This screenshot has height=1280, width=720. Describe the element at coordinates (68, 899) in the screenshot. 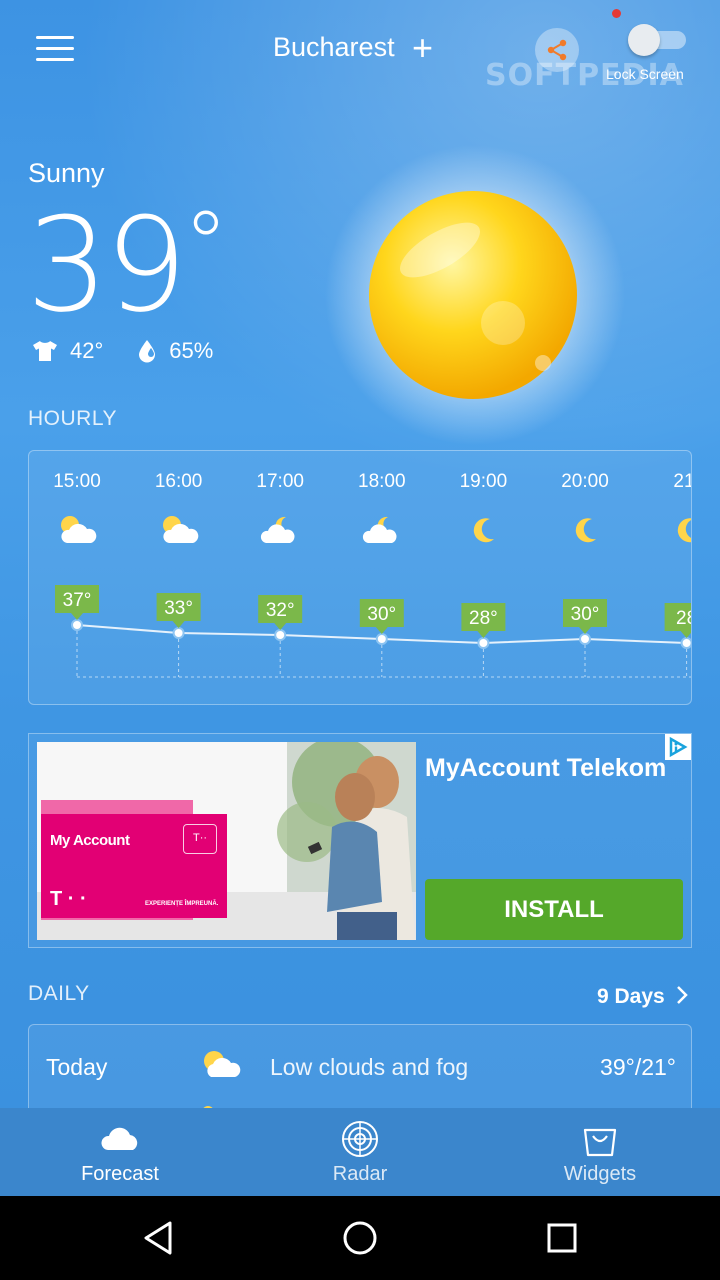

I see `ad-brand-mark: T · ·` at that location.